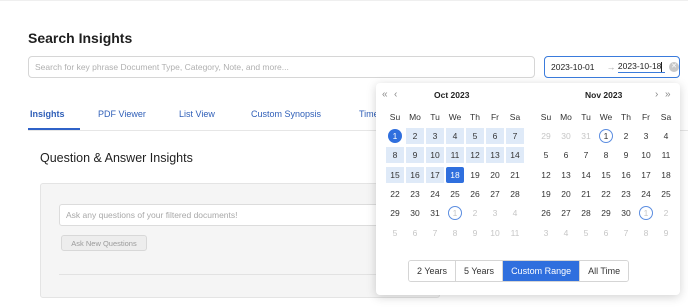 This screenshot has width=688, height=307. I want to click on prev-month-icon: ‹, so click(395, 94).